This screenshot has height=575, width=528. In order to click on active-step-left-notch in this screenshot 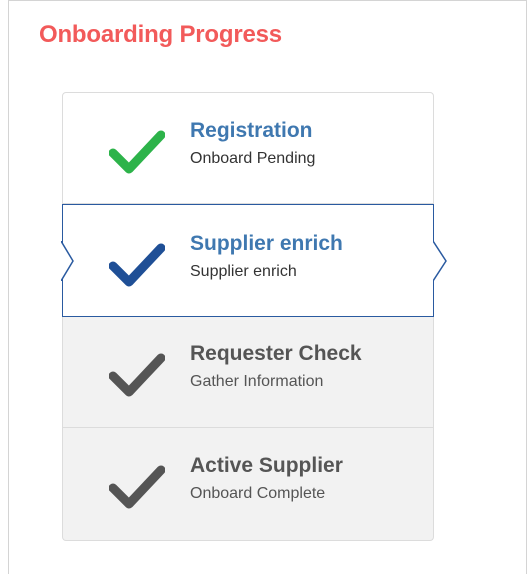, I will do `click(67, 261)`.